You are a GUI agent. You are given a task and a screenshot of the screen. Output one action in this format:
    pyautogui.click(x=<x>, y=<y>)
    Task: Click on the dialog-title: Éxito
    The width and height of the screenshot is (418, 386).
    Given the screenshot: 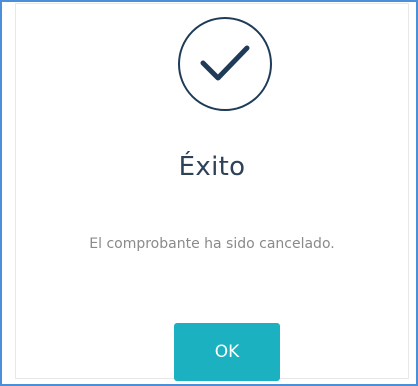 What is the action you would take?
    pyautogui.click(x=212, y=167)
    